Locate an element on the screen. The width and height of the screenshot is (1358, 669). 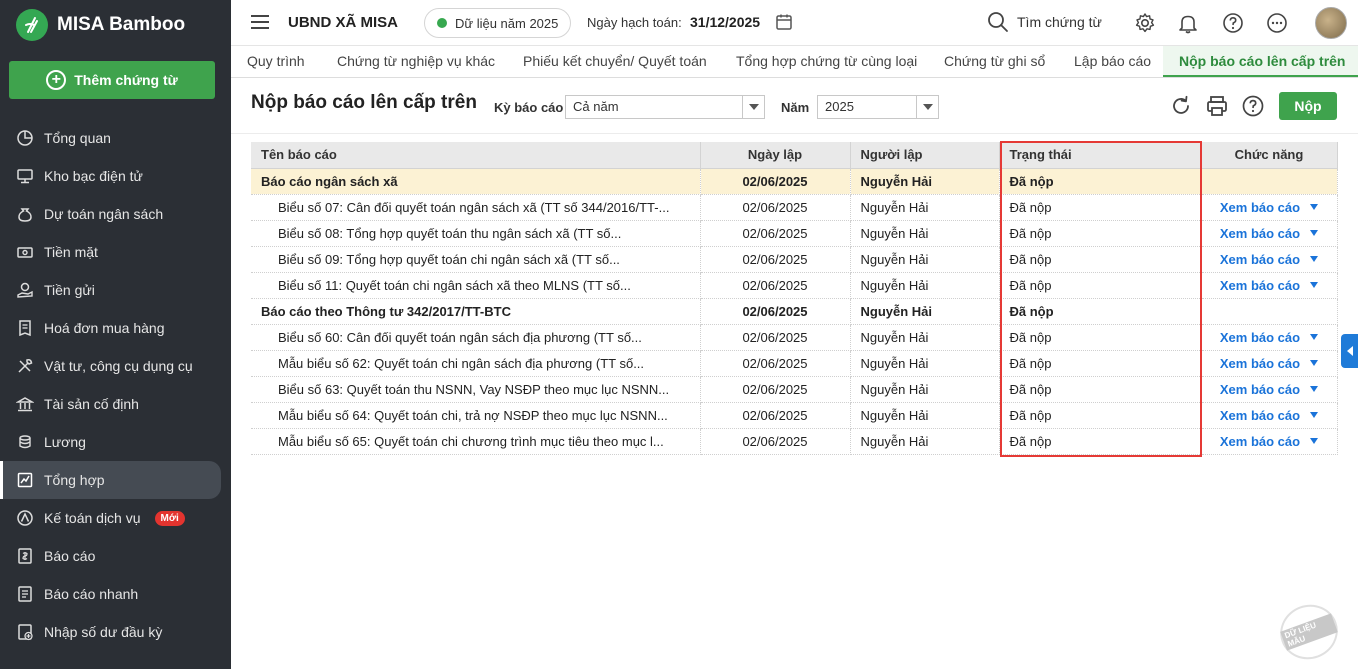
col-header-name: Tên báo cáo is located at coordinates (476, 155).